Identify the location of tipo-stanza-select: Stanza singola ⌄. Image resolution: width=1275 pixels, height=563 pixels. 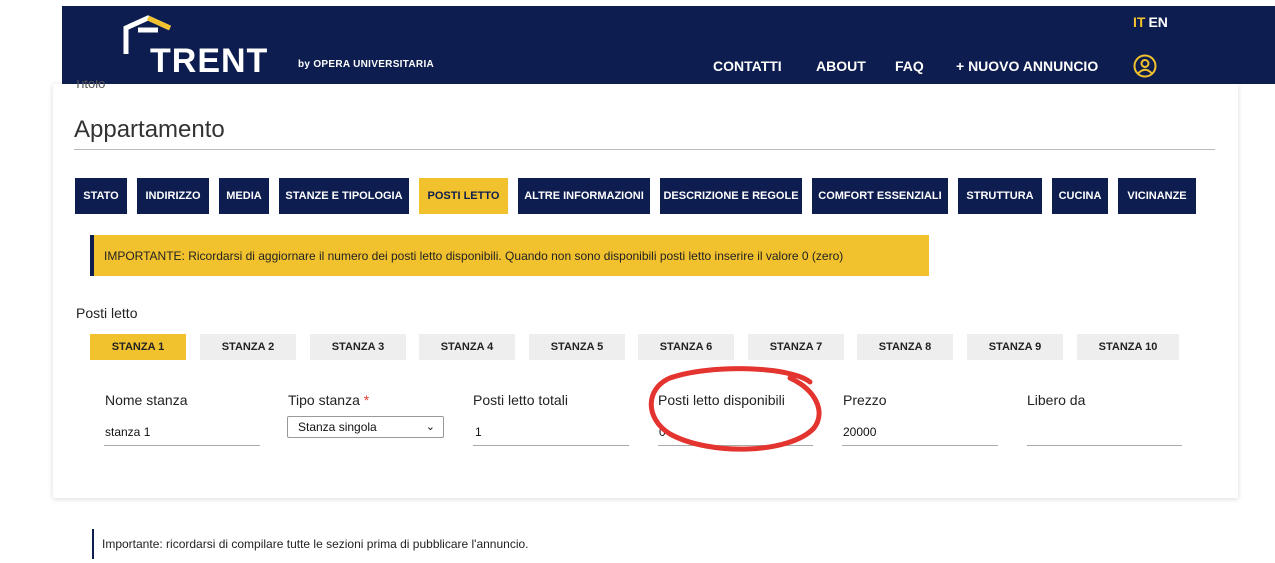
(365, 427).